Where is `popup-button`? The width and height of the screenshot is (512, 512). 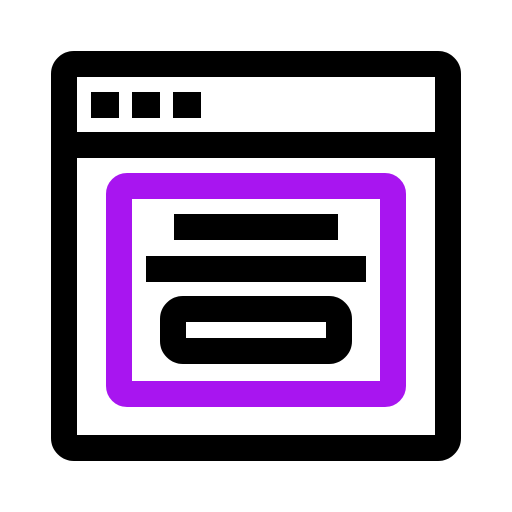
popup-button is located at coordinates (256, 330).